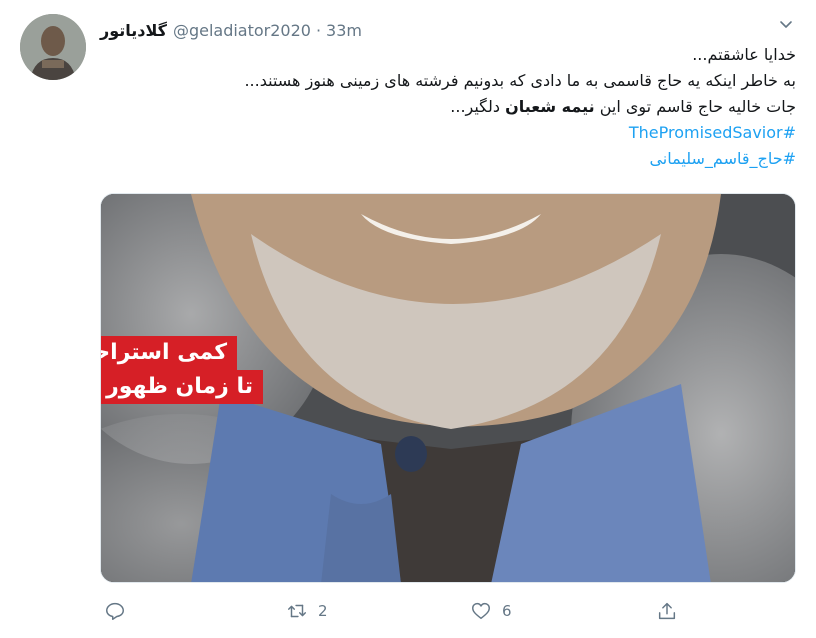 This screenshot has width=816, height=638. I want to click on share-button, so click(667, 611).